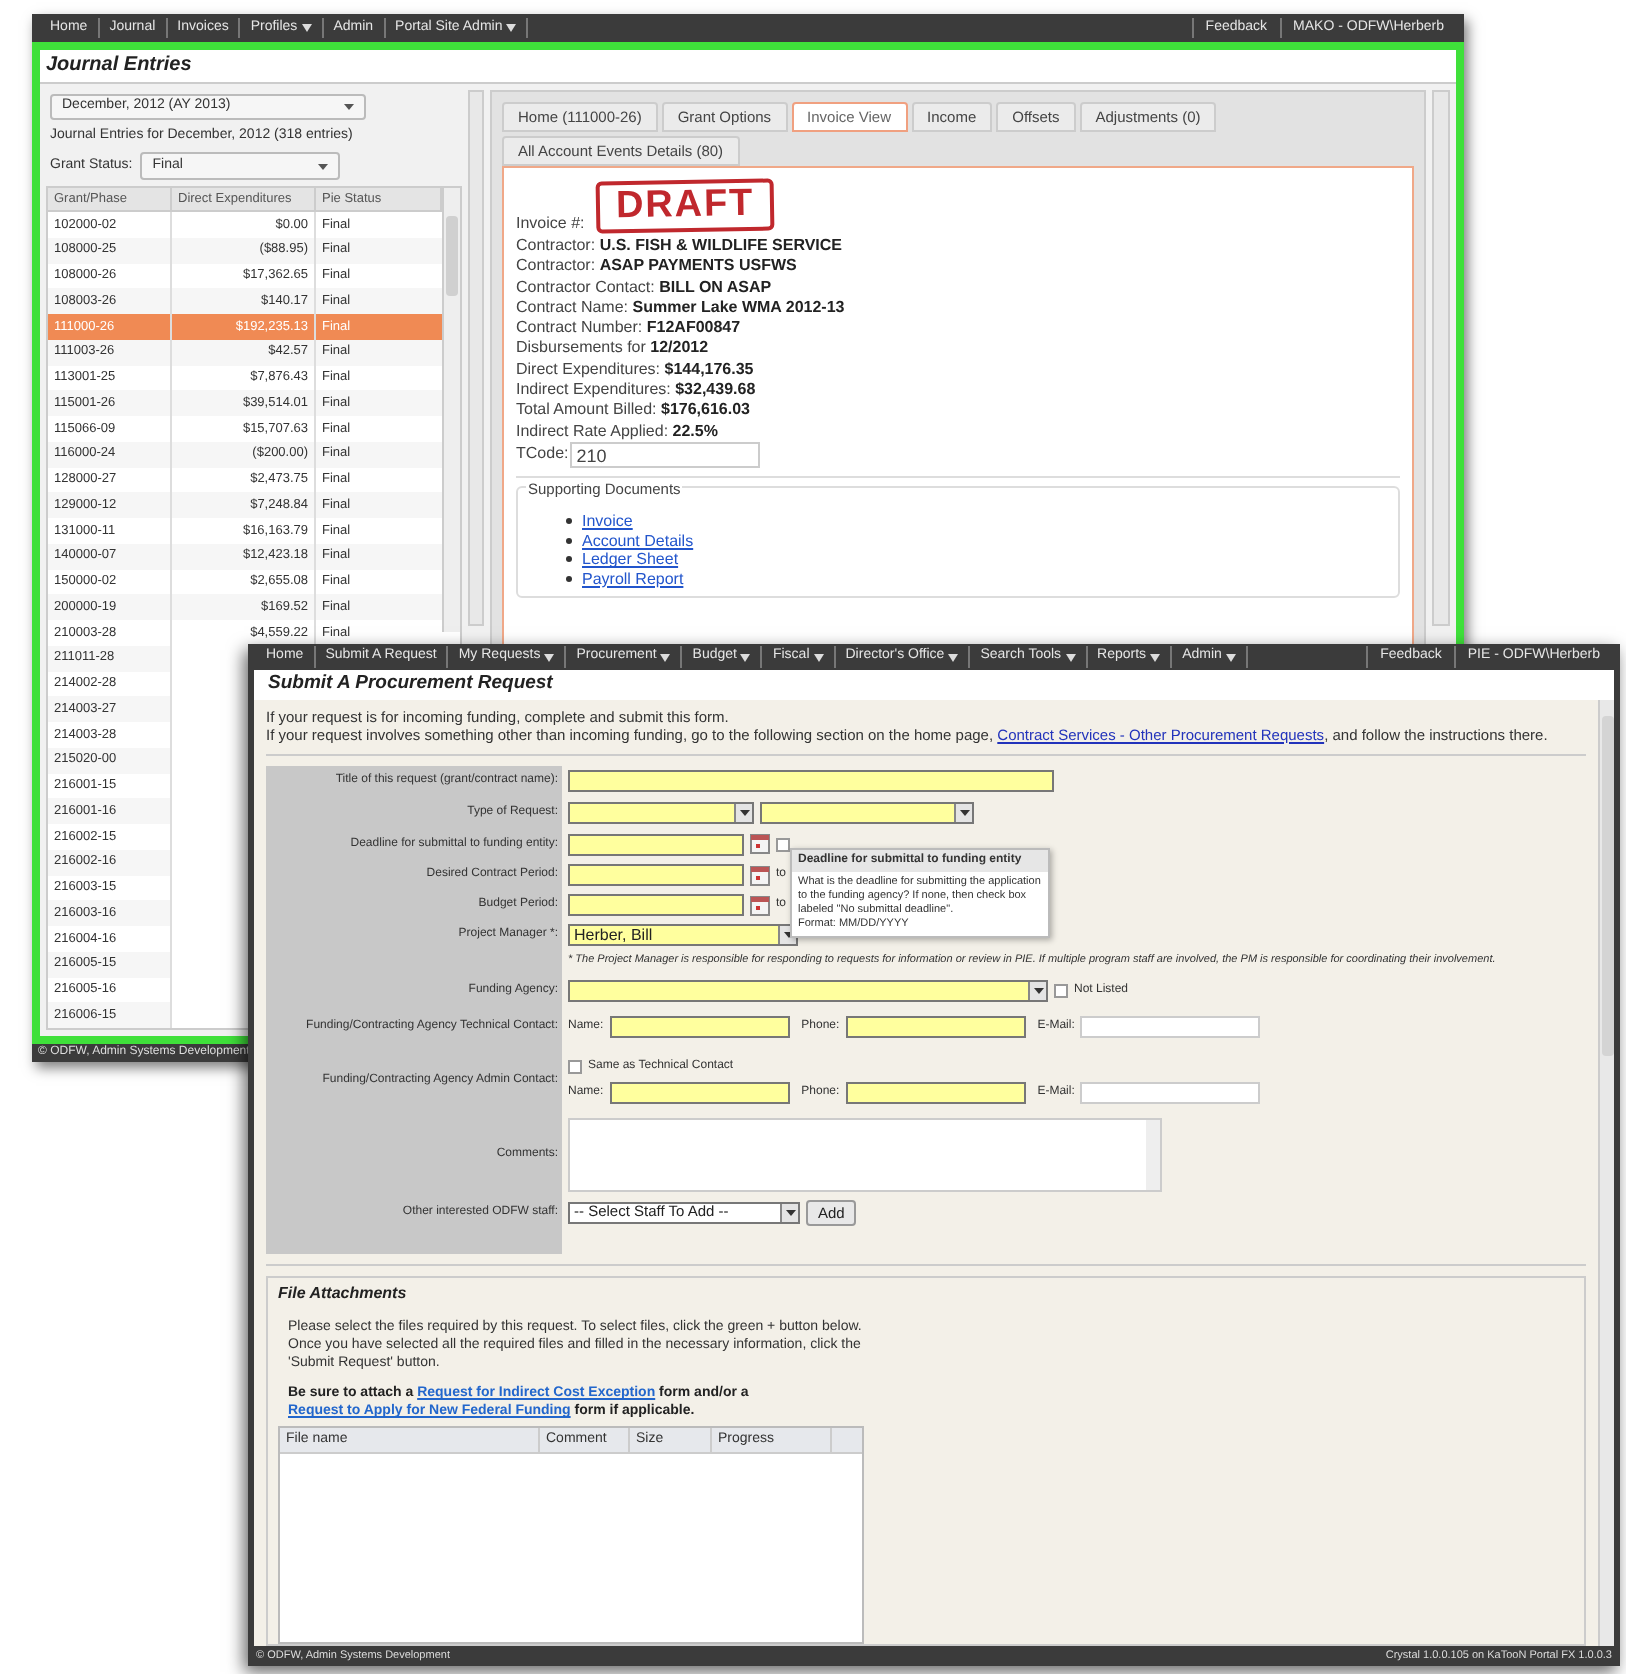  Describe the element at coordinates (958, 370) in the screenshot. I see `invoice-field: Direct Expenditures: $144,176.35` at that location.